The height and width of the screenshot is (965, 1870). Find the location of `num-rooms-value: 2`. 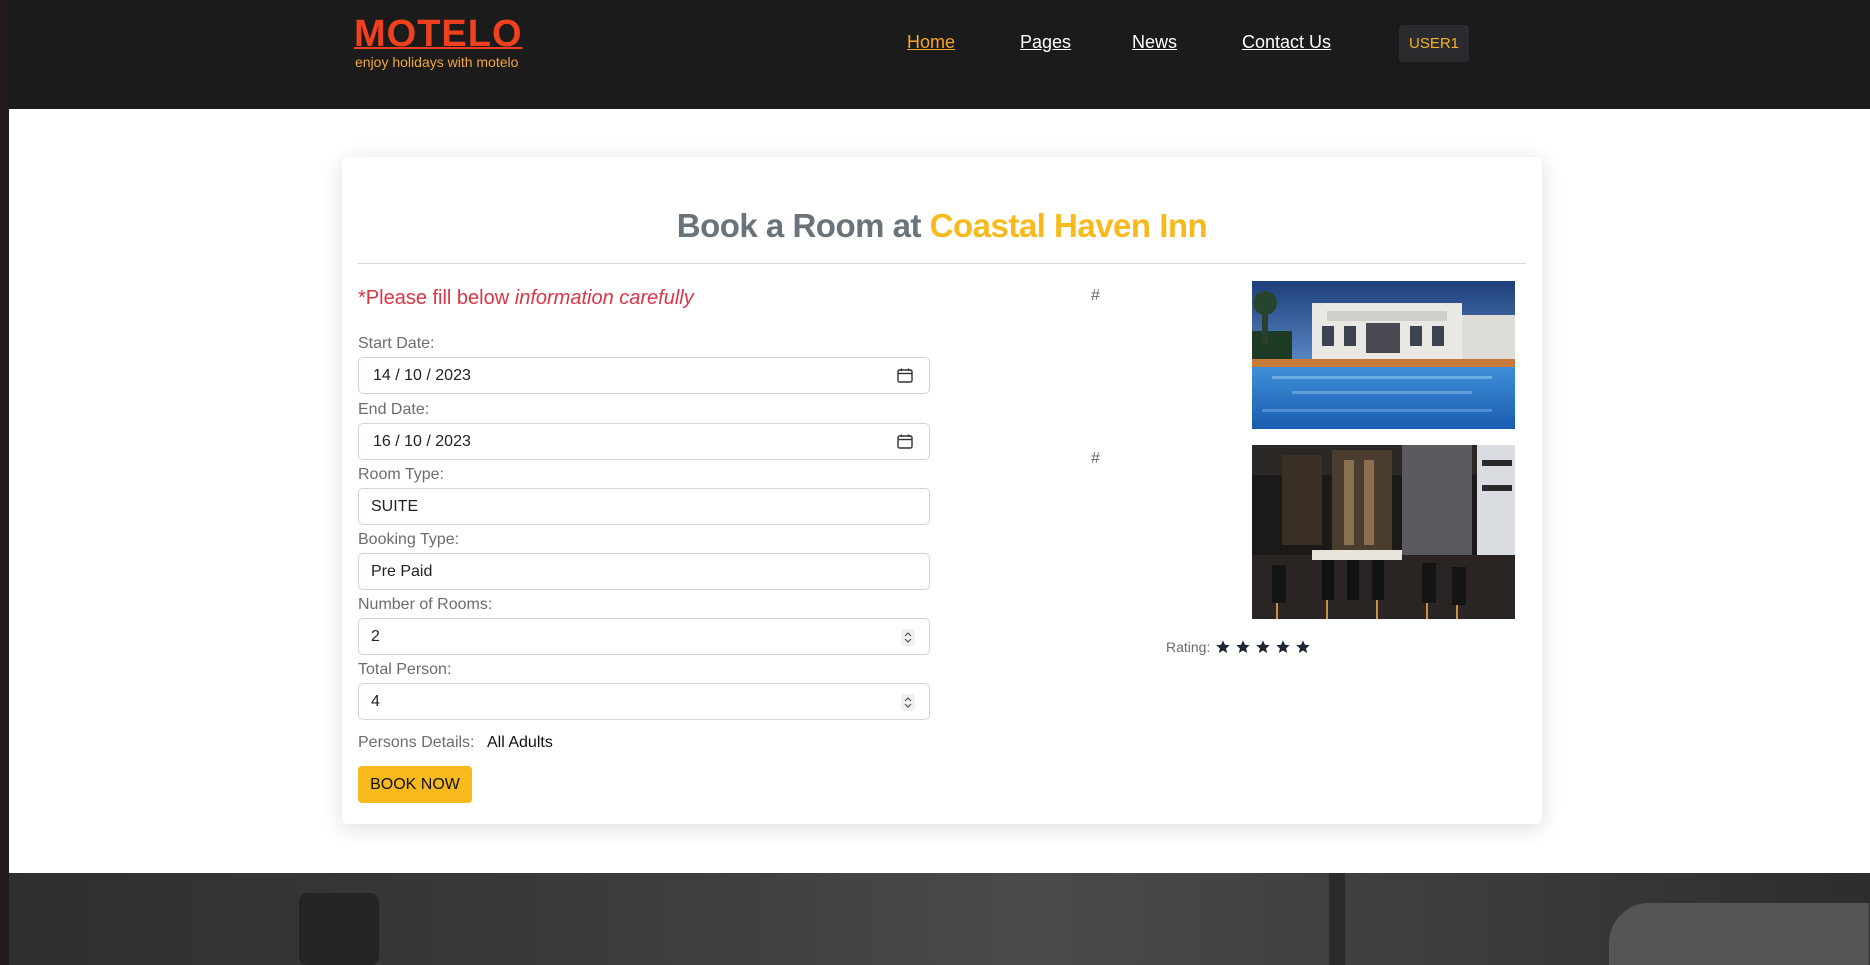

num-rooms-value: 2 is located at coordinates (375, 636).